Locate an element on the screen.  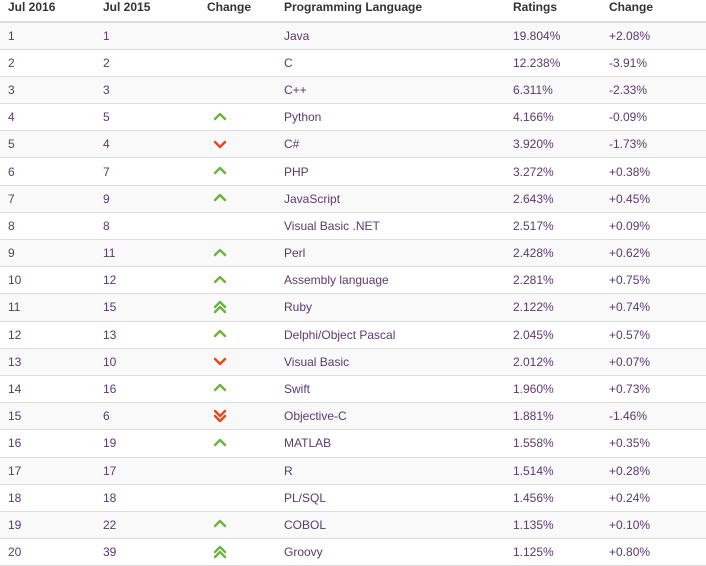
cell-rating-change: +0.10% is located at coordinates (655, 525).